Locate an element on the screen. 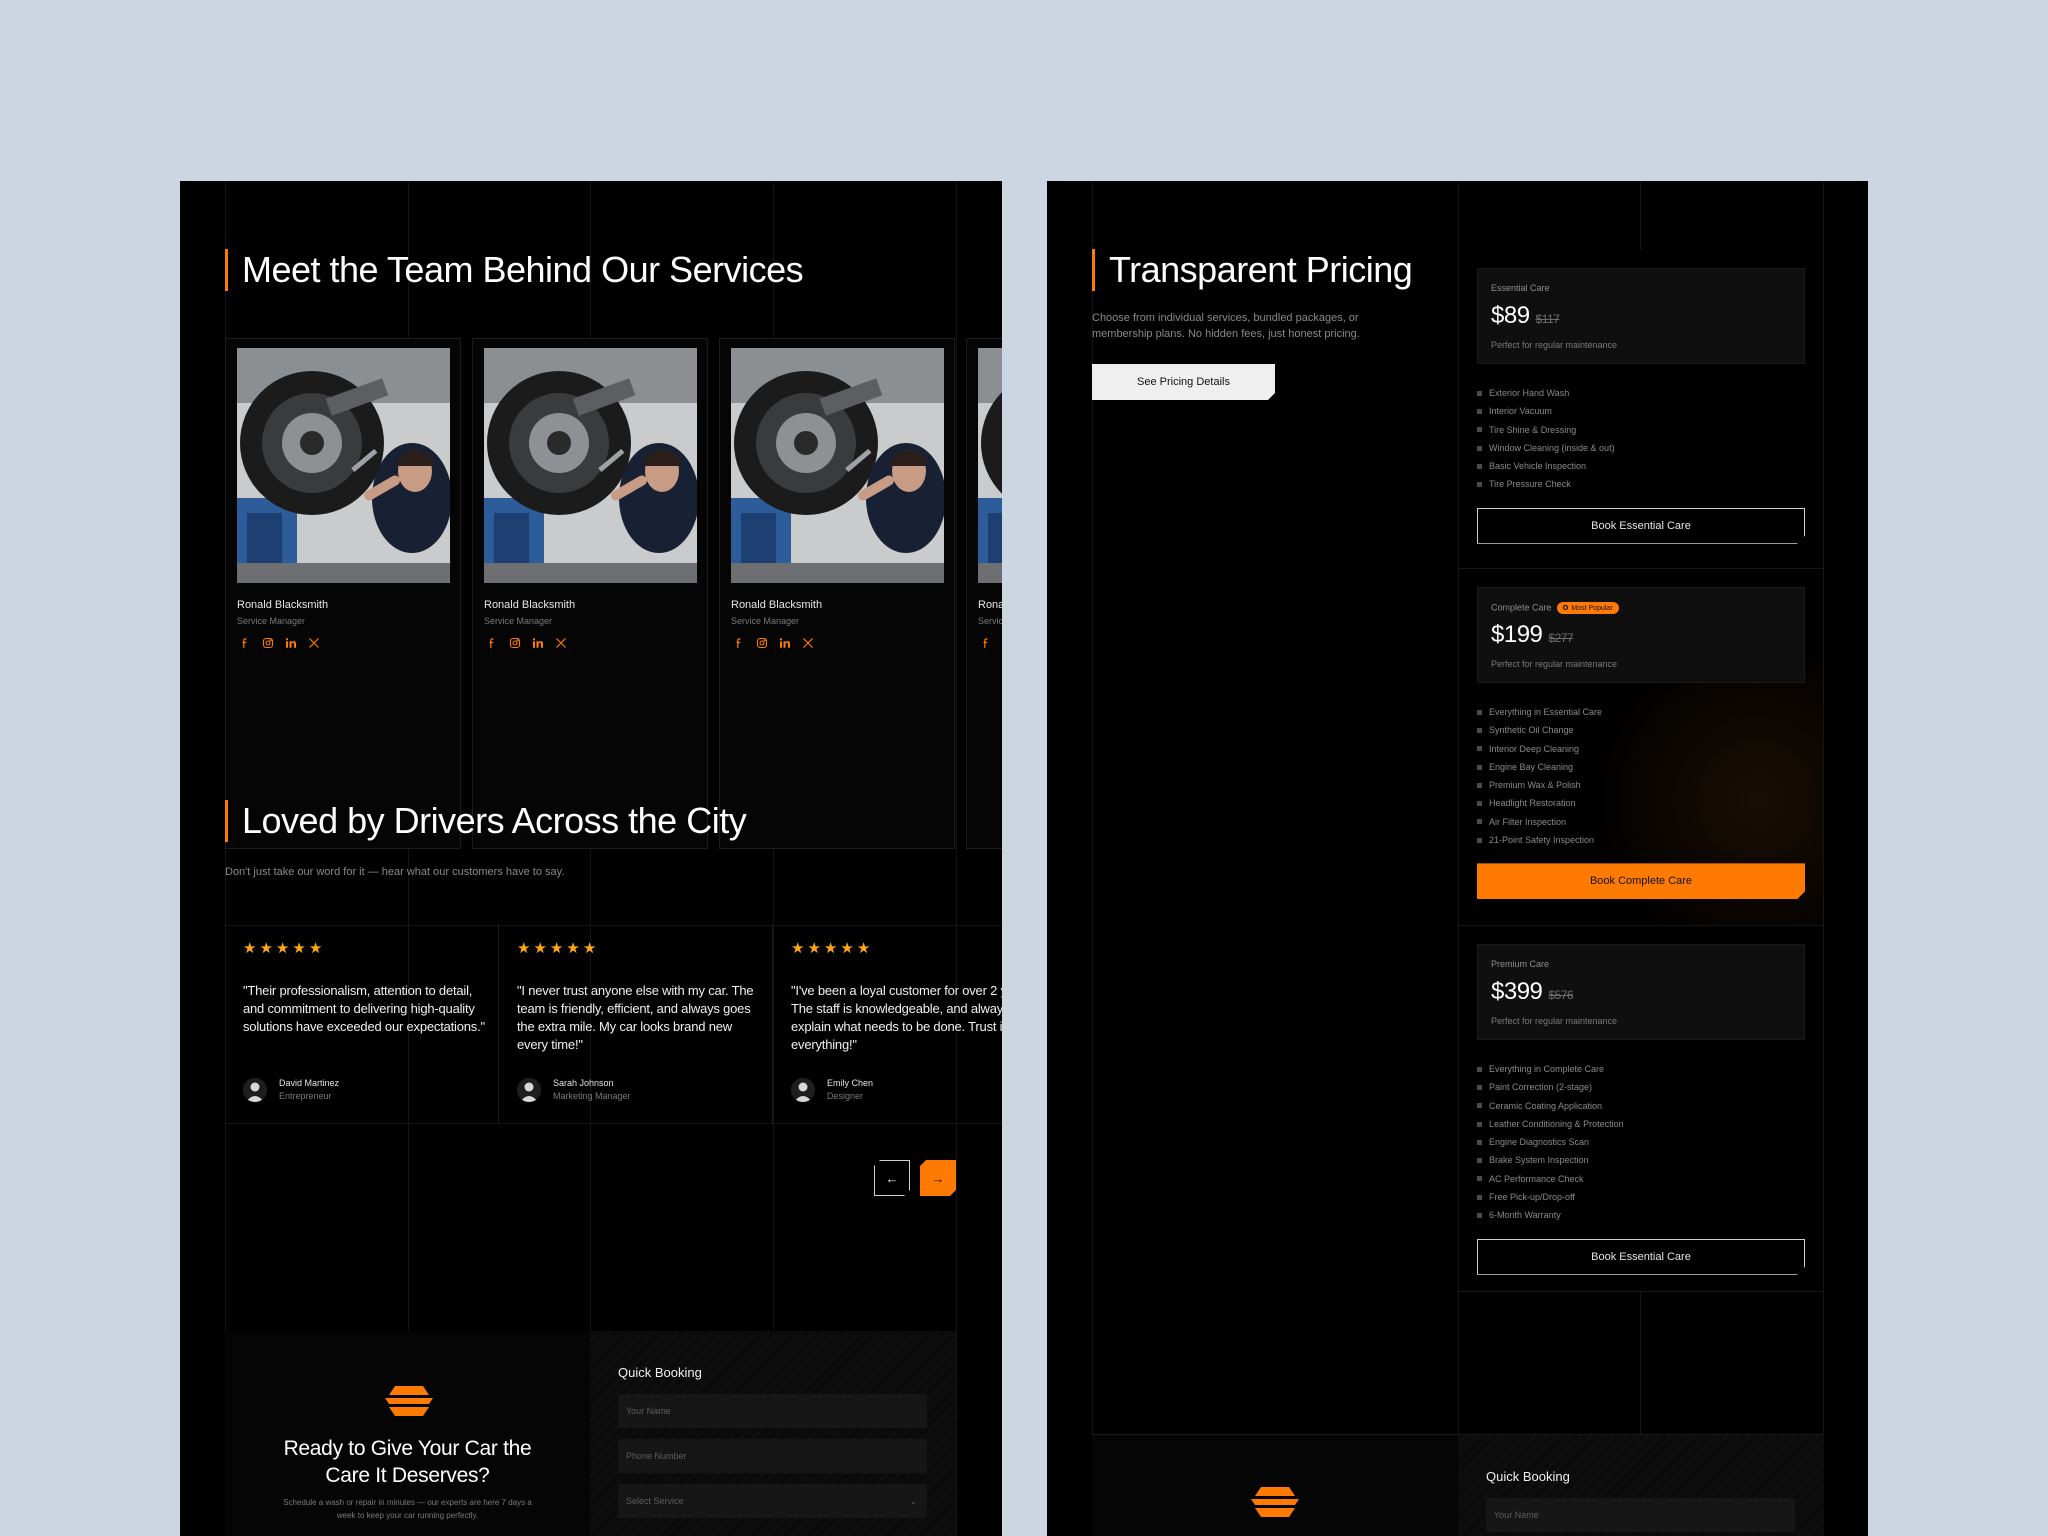 Image resolution: width=2048 pixels, height=1536 pixels. team-member-card: Ronald Blacksmith Service Manager is located at coordinates (837, 593).